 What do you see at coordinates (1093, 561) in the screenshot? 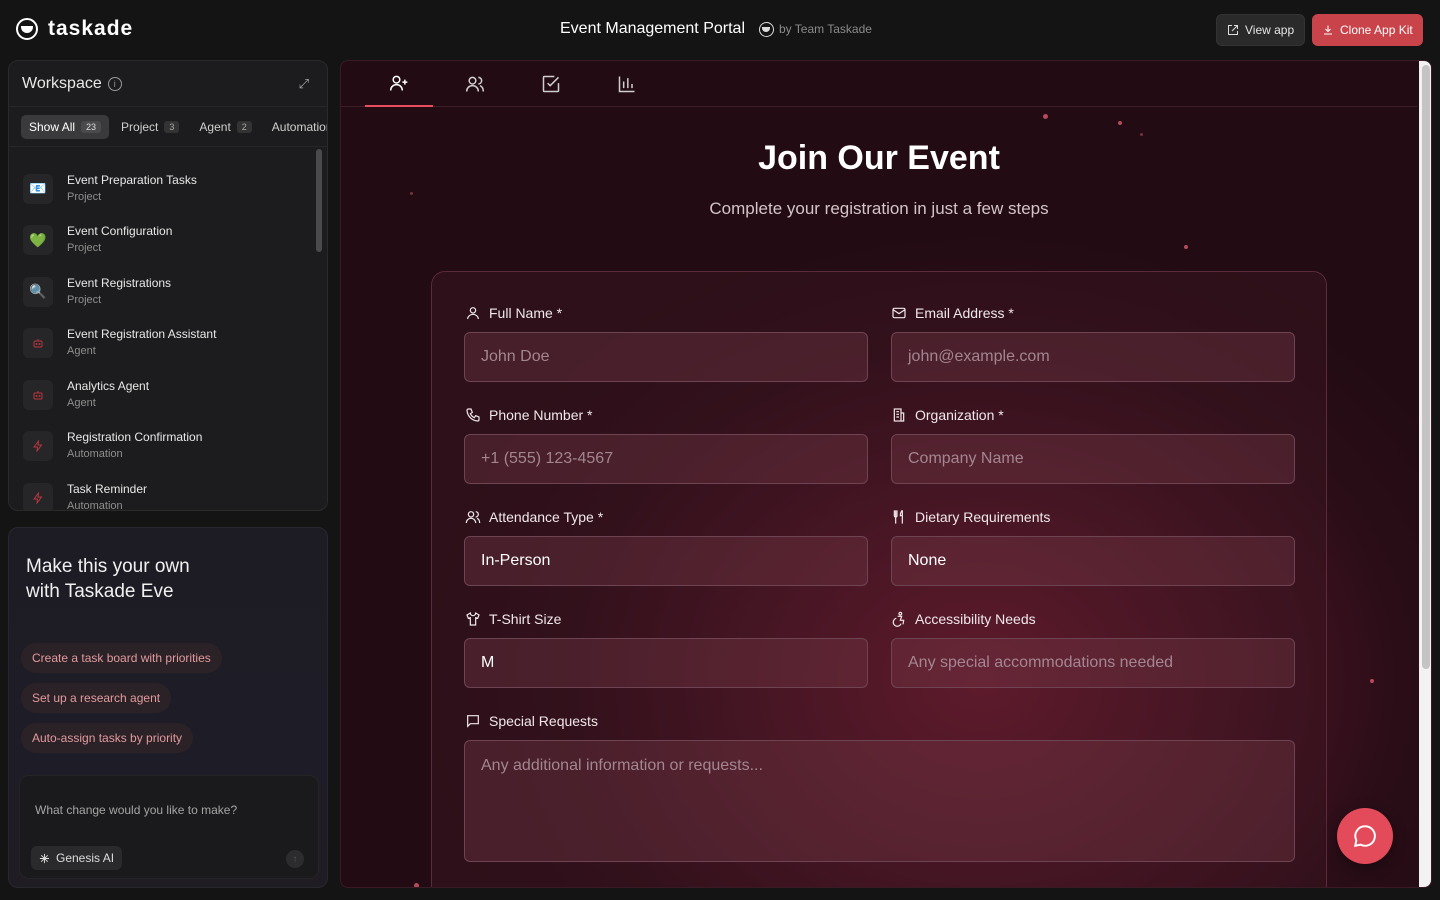
I see `dietary-select: None` at bounding box center [1093, 561].